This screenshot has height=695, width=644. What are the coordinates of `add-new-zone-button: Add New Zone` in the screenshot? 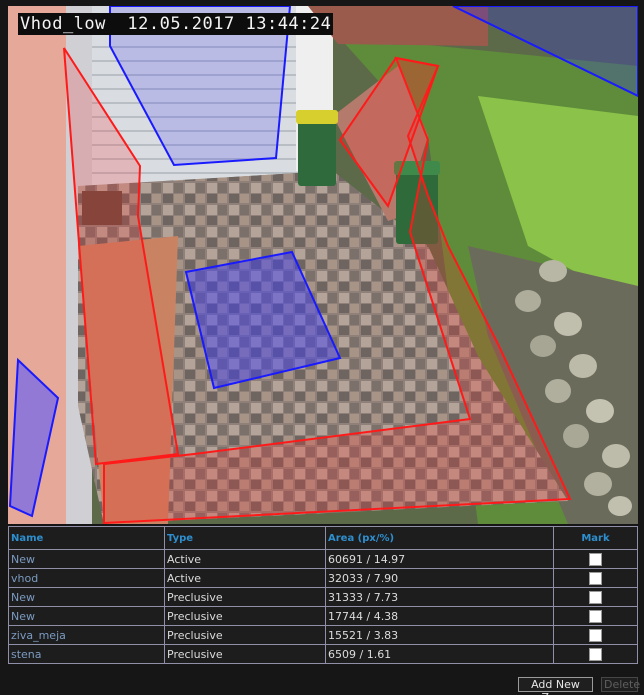 It's located at (555, 686).